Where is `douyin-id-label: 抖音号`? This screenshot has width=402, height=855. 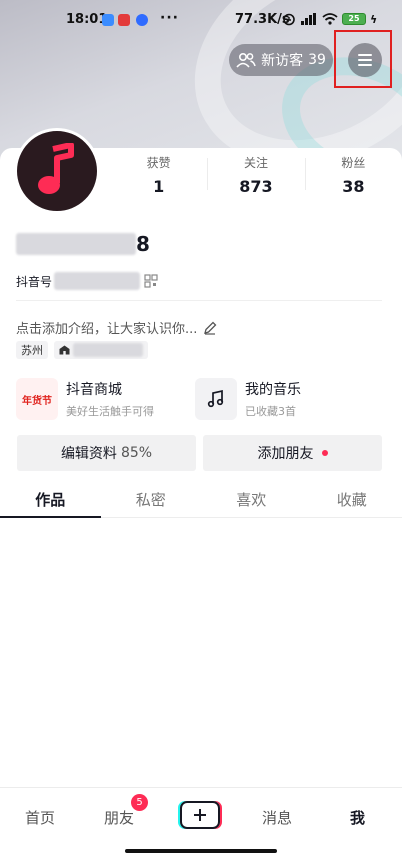
douyin-id-label: 抖音号 is located at coordinates (34, 281).